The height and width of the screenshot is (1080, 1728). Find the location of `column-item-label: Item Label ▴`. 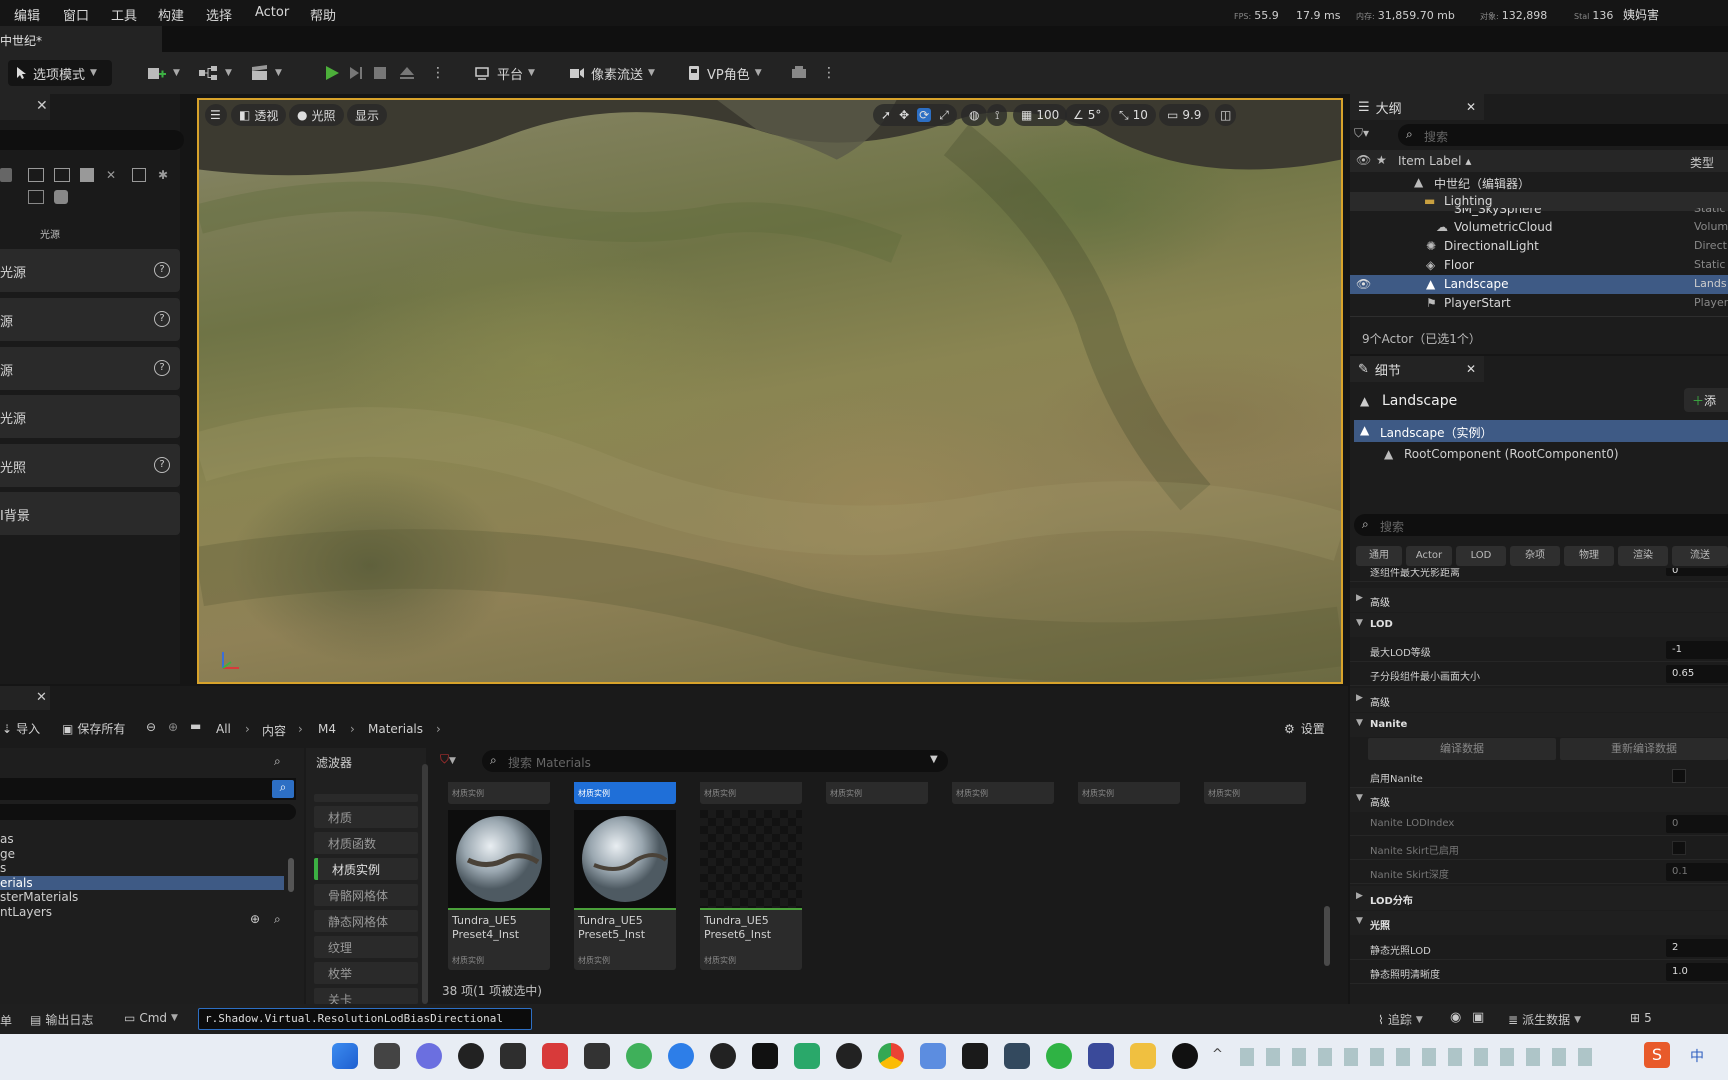

column-item-label: Item Label ▴ is located at coordinates (1434, 161).